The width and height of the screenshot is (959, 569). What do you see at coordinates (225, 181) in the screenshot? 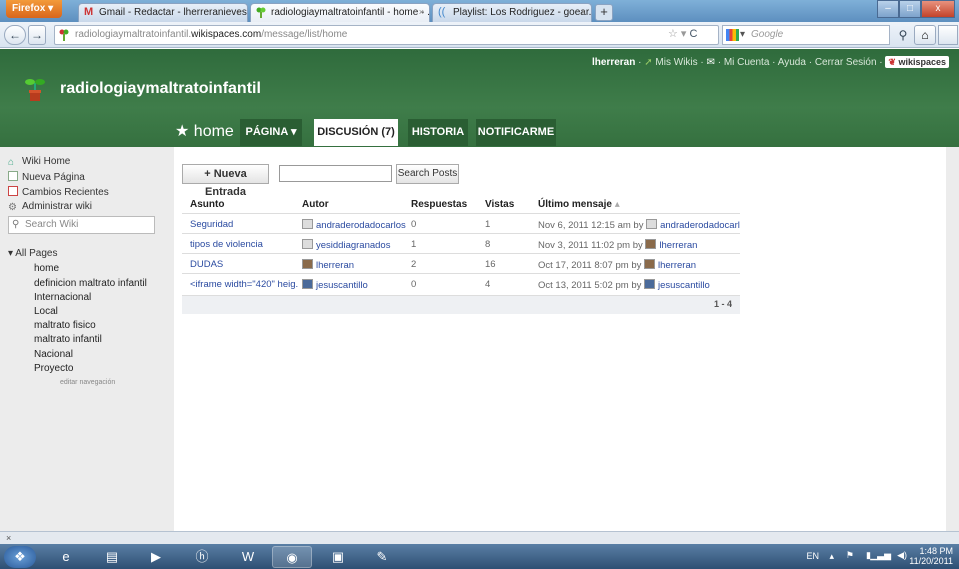
I see `new-entry-button: + Nueva Entrada` at bounding box center [225, 181].